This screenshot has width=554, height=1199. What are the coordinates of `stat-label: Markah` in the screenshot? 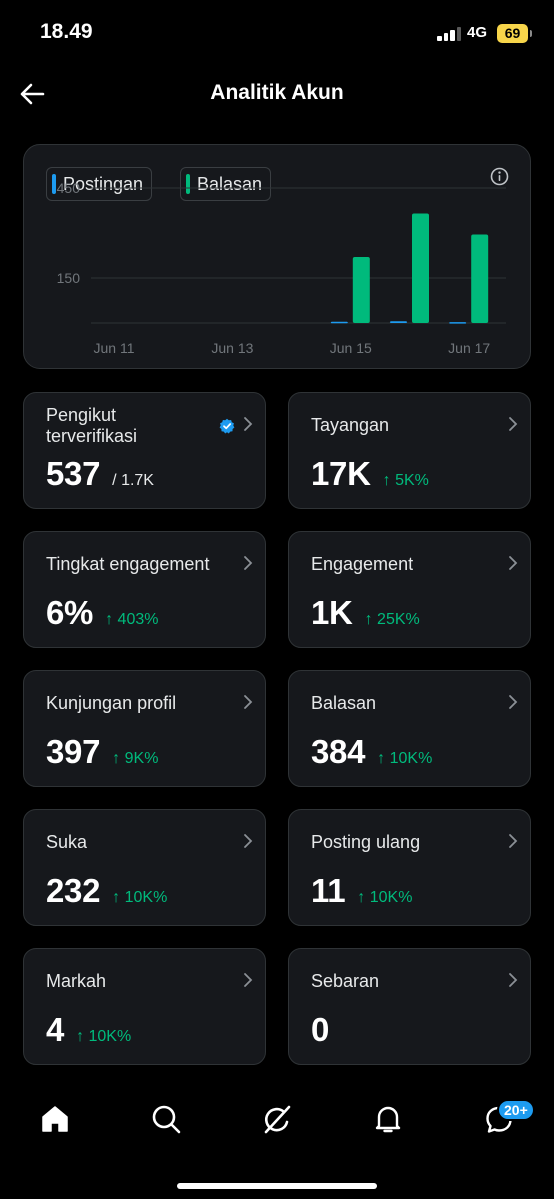 It's located at (76, 981).